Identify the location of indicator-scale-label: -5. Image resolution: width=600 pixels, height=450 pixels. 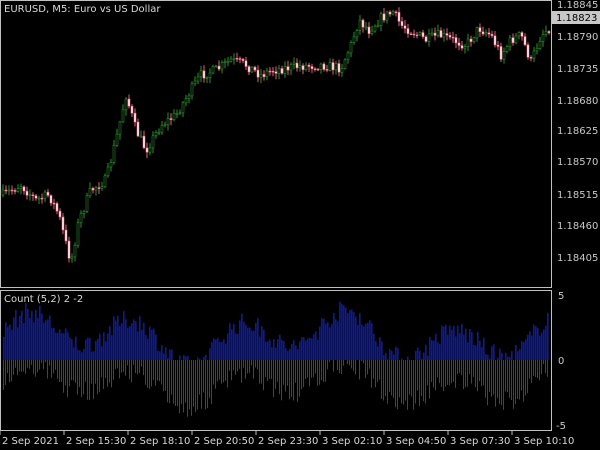
(561, 426).